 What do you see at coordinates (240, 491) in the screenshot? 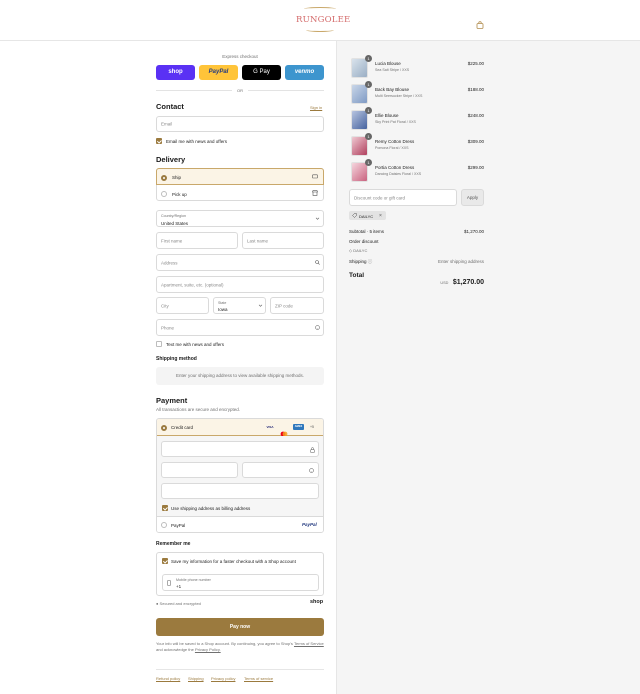
I see `name-on-card-field` at bounding box center [240, 491].